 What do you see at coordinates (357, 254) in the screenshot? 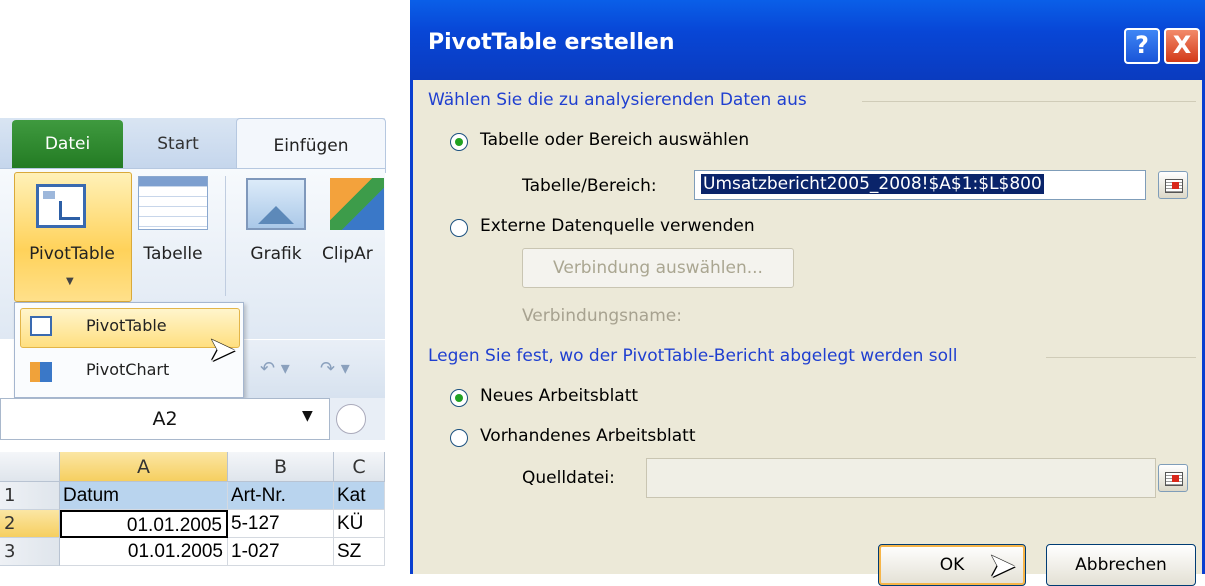
I see `clipart-button-label: ClipAr` at bounding box center [357, 254].